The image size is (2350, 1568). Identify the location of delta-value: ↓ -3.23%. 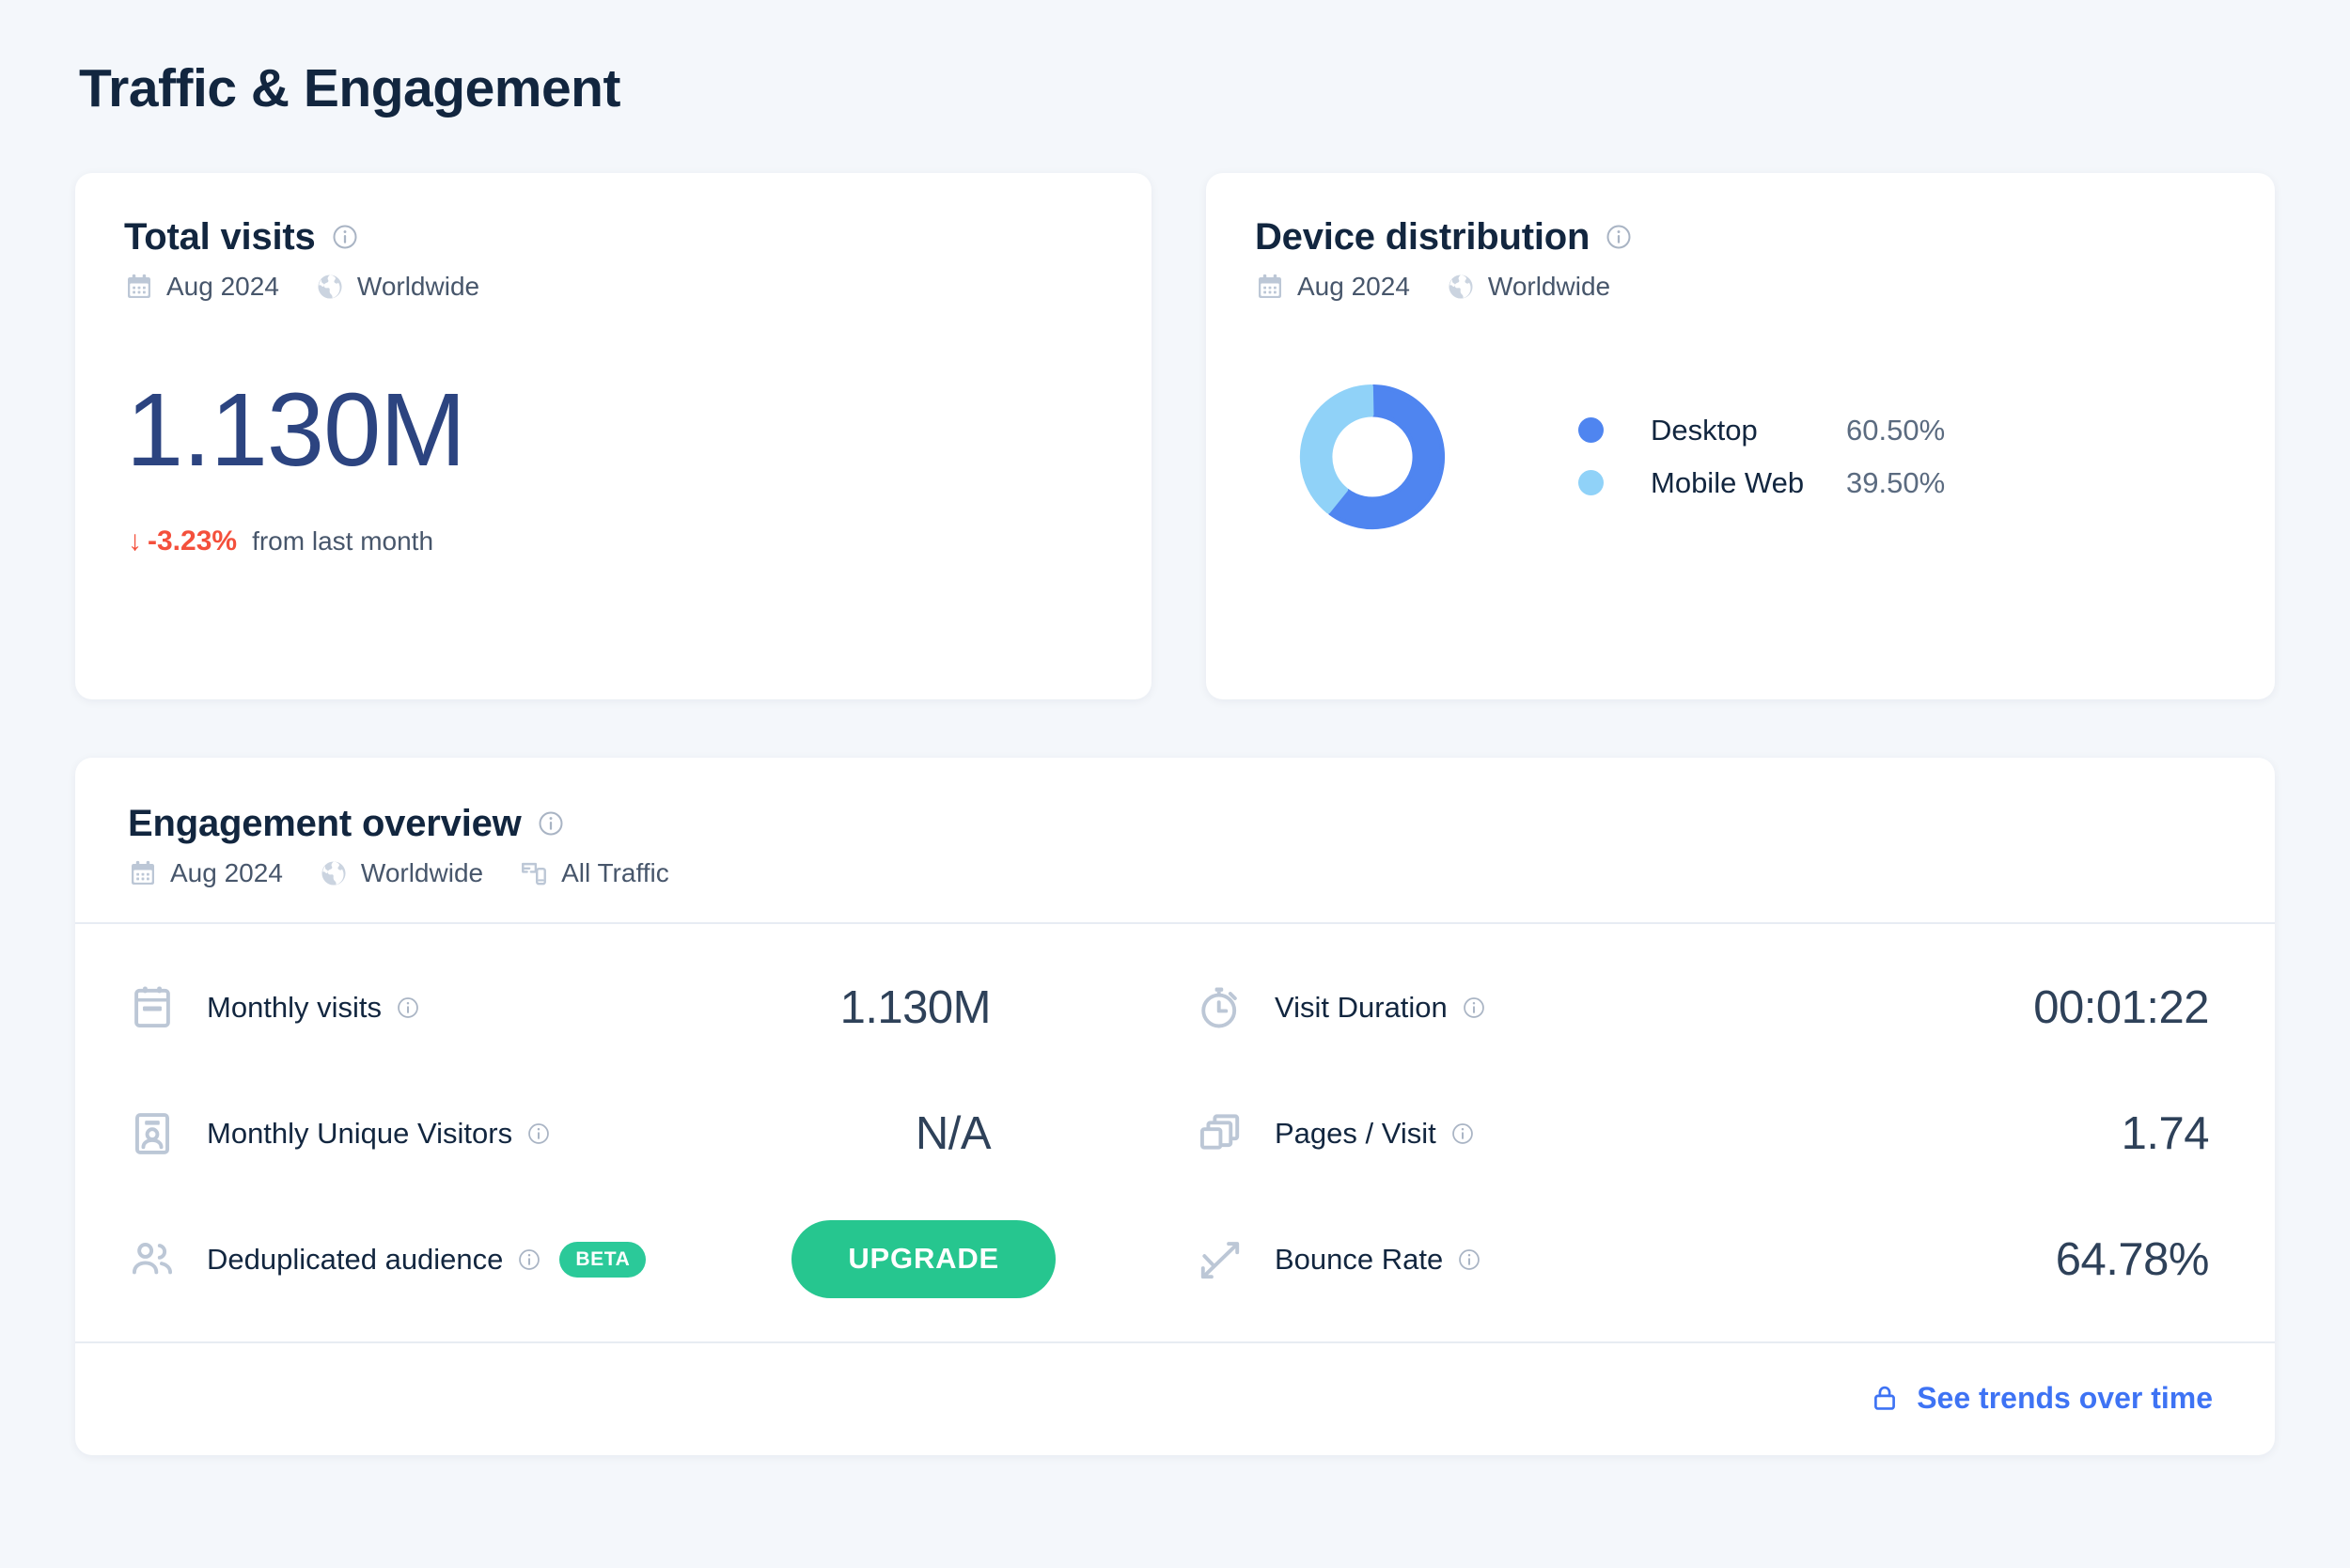
(182, 541).